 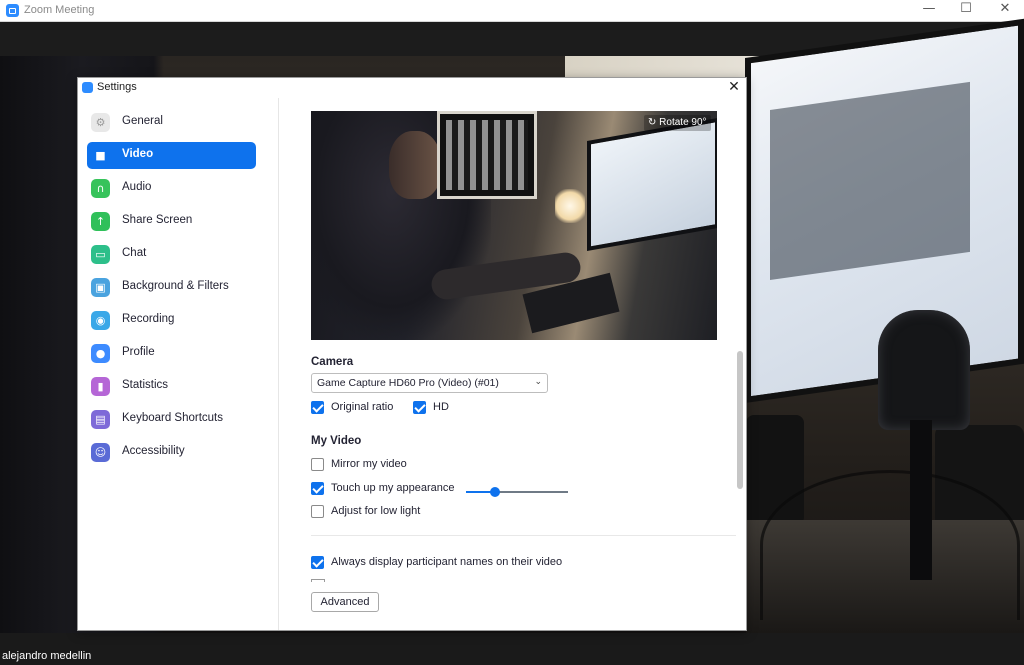 I want to click on sidebar-item-label: Keyboard Shortcuts, so click(x=173, y=418).